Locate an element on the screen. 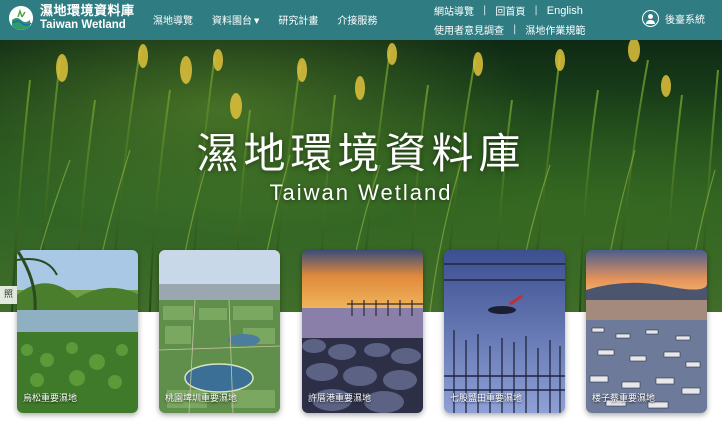 The width and height of the screenshot is (722, 425). nav-item-api-services: 介接服務 is located at coordinates (357, 19).